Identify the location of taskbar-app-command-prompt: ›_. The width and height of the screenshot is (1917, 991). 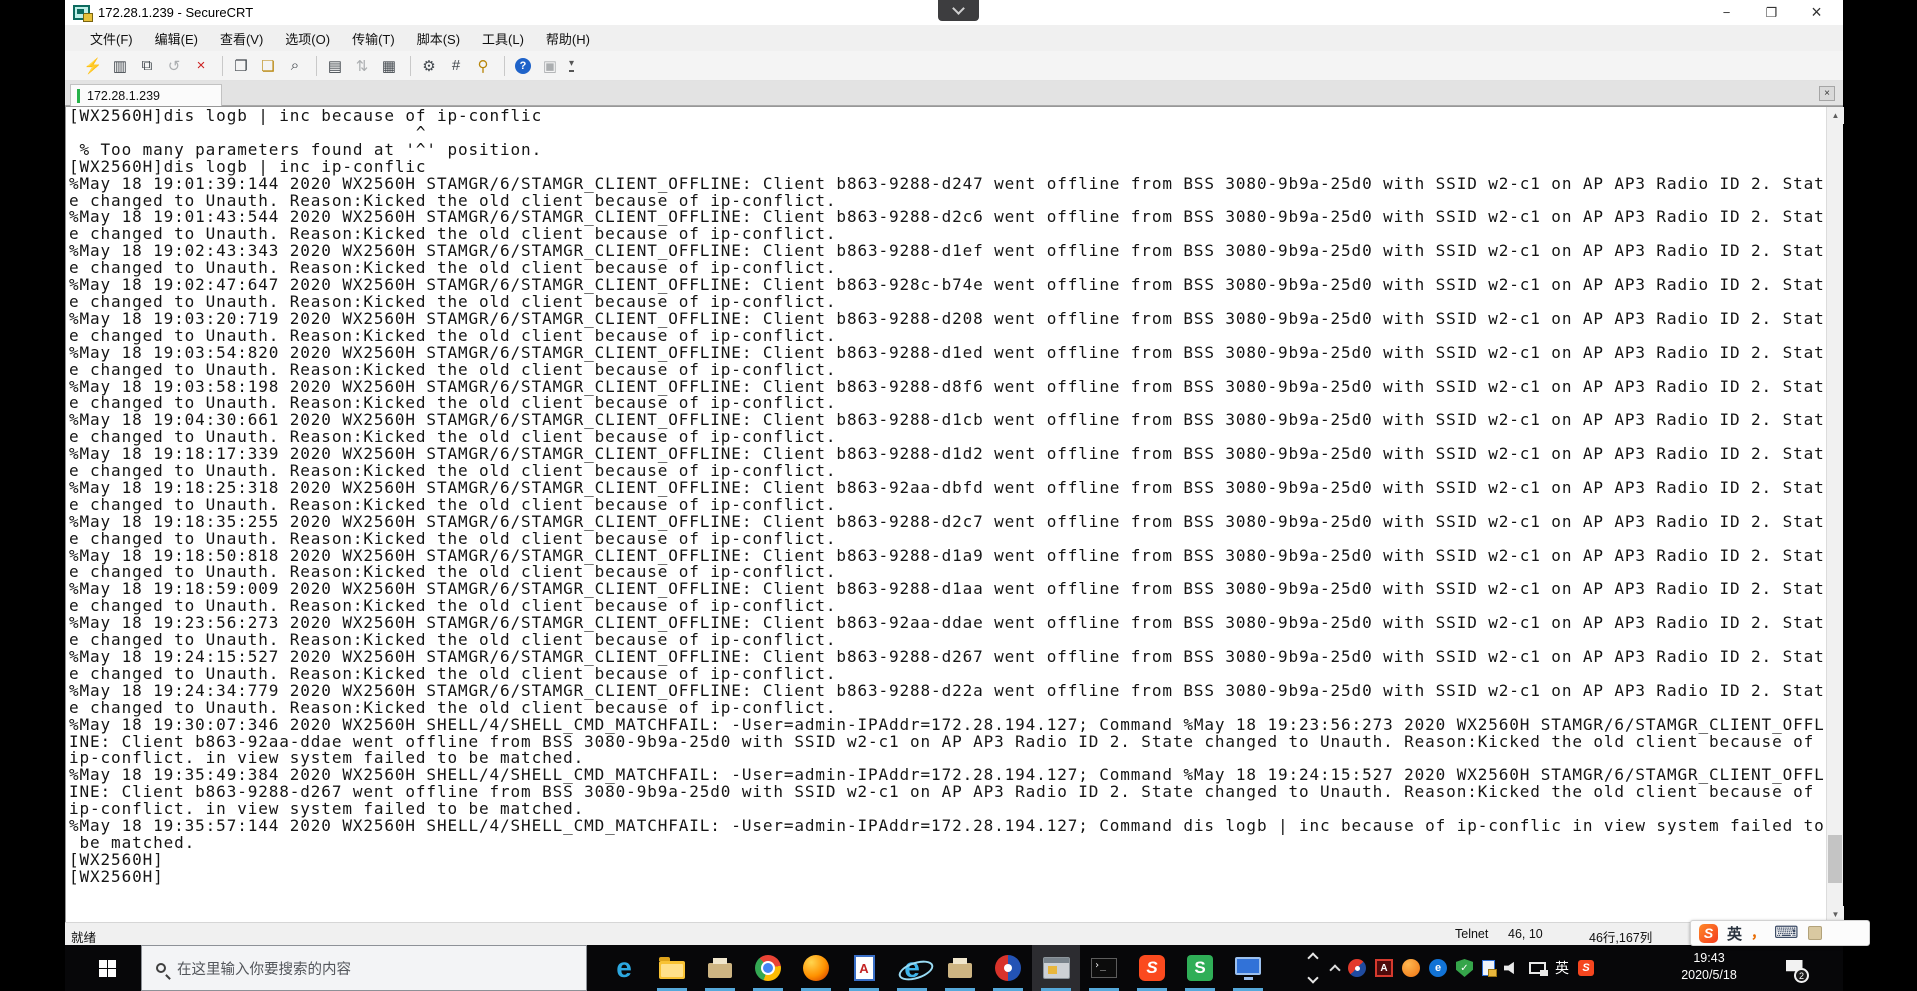
(1104, 968).